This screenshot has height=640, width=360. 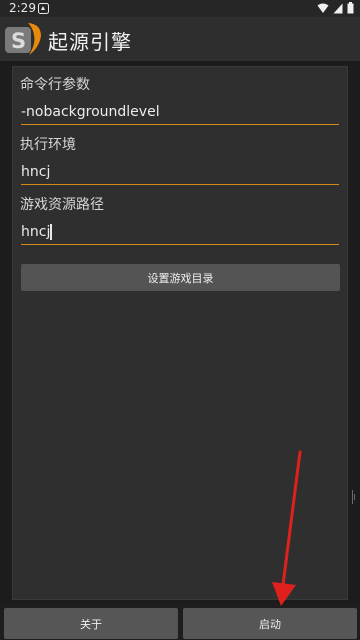 What do you see at coordinates (18, 41) in the screenshot?
I see `svg-text: S` at bounding box center [18, 41].